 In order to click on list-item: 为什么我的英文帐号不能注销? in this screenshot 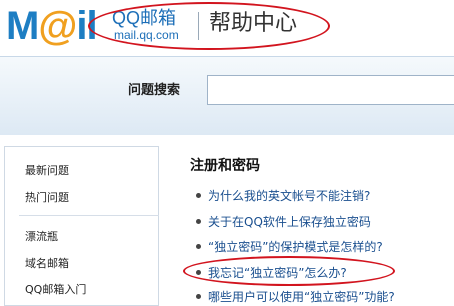, I will do `click(283, 196)`.